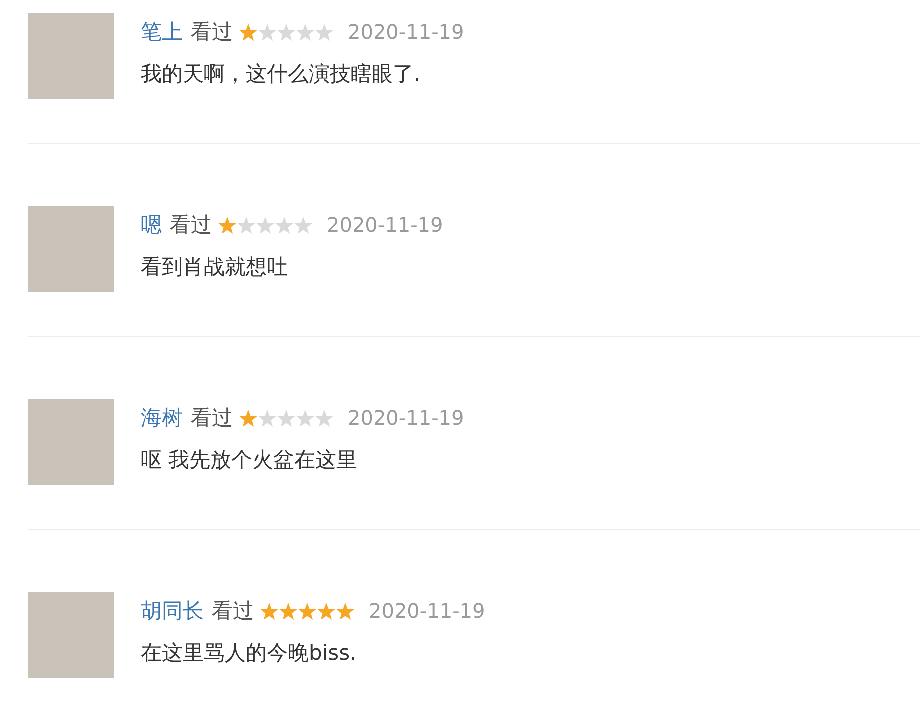  I want to click on comment-text: 在这里骂人的今晚biss., so click(249, 653).